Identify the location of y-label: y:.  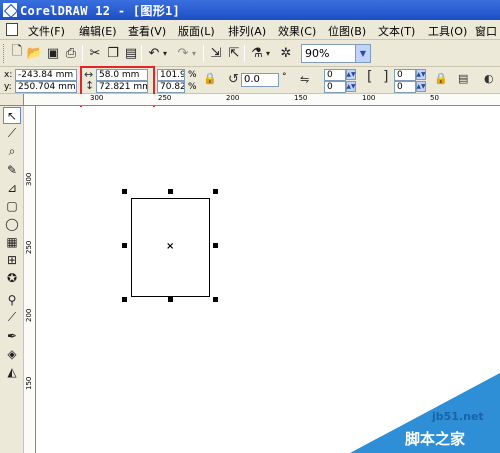
(8, 87).